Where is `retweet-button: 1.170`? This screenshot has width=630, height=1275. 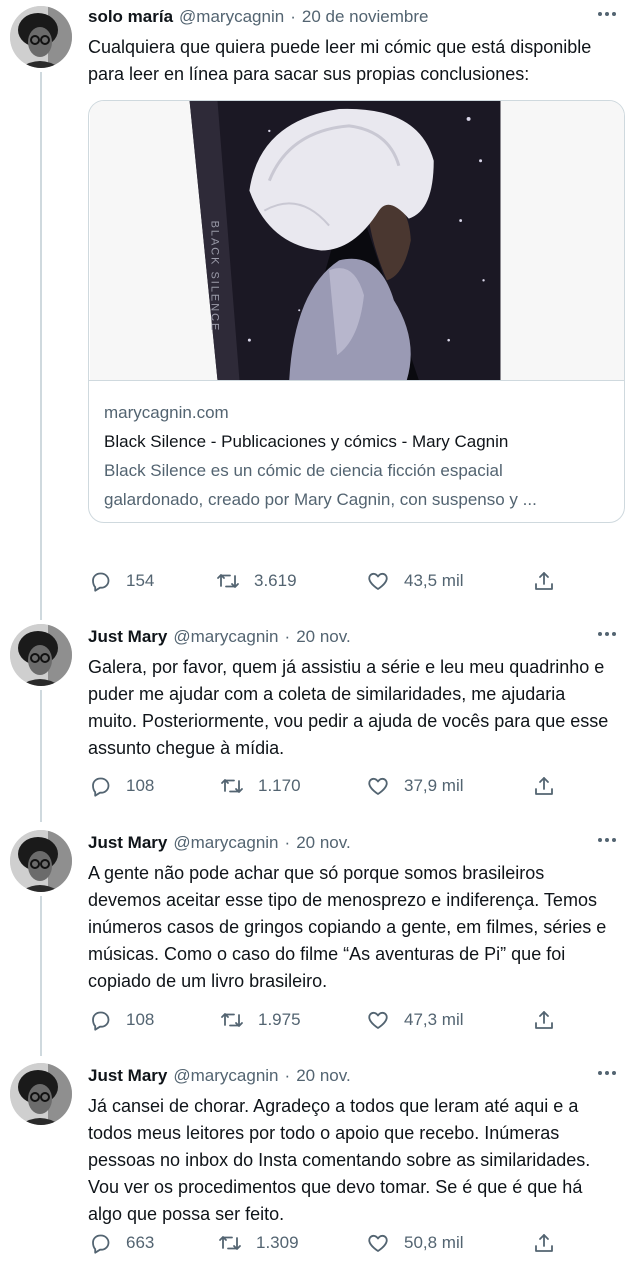 retweet-button: 1.170 is located at coordinates (260, 786).